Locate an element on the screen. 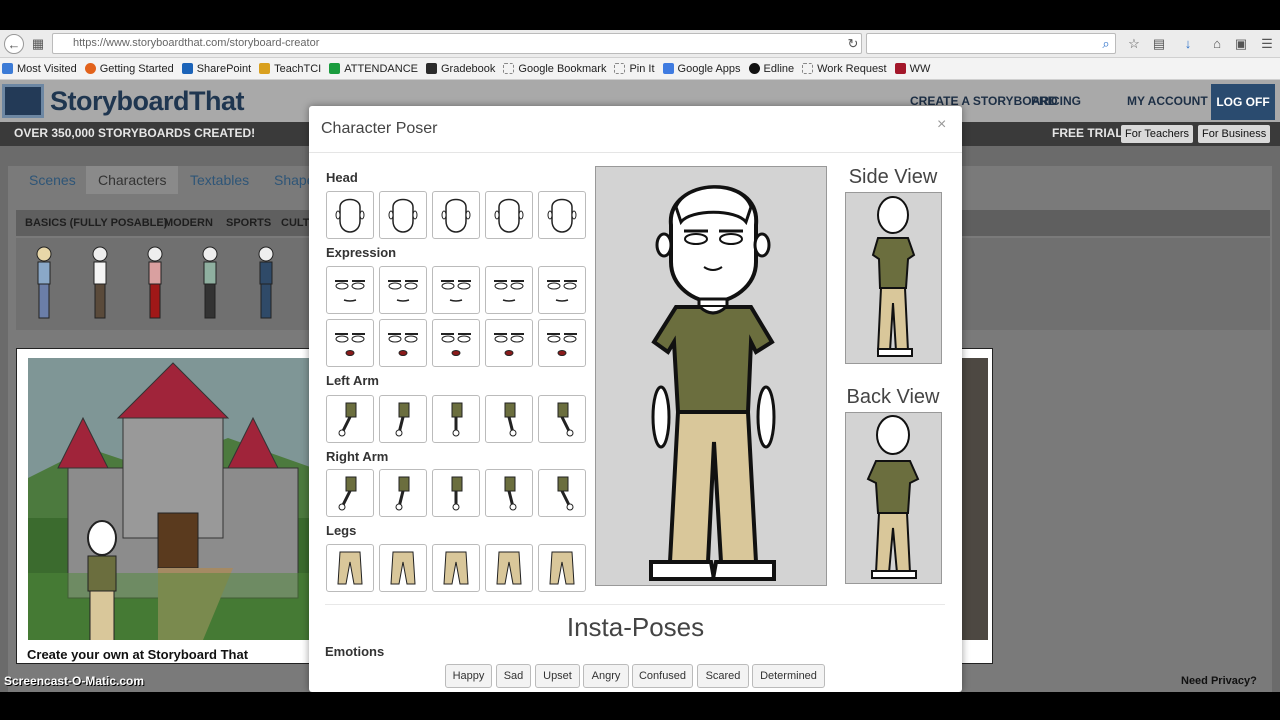  bookmark-item: Gradebook is located at coordinates (460, 69).